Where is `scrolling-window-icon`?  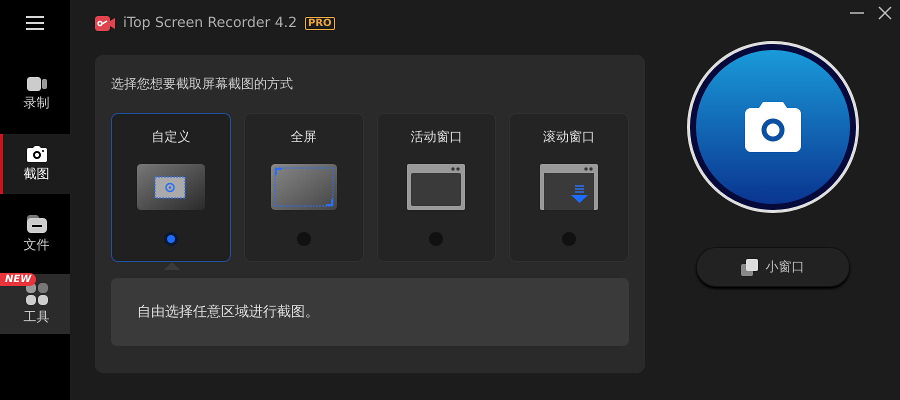
scrolling-window-icon is located at coordinates (569, 187).